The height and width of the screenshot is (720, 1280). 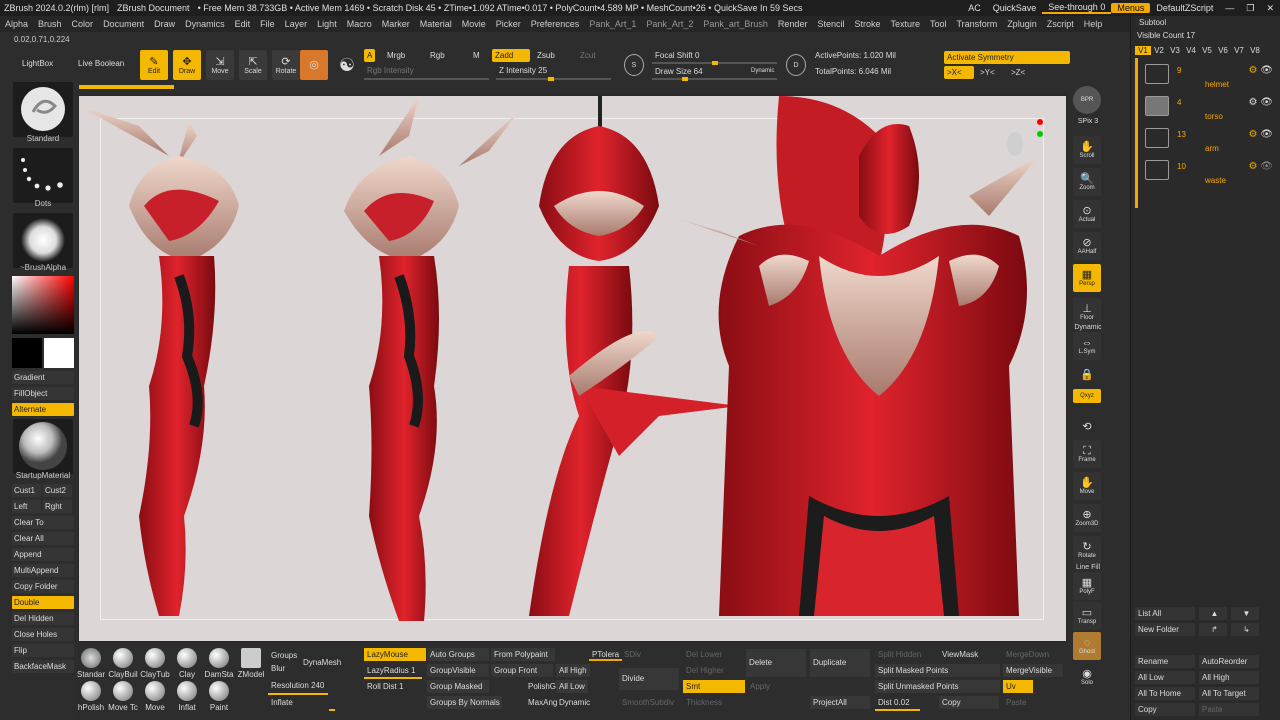 I want to click on tab-v2: V2, so click(x=1159, y=50).